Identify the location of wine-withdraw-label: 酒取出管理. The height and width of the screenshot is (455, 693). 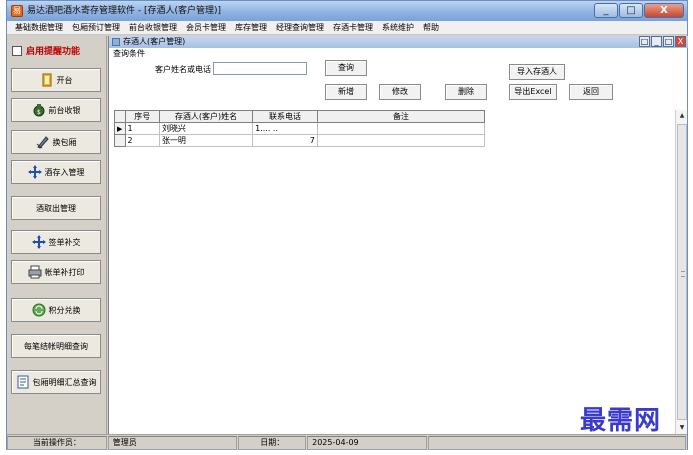
(56, 208).